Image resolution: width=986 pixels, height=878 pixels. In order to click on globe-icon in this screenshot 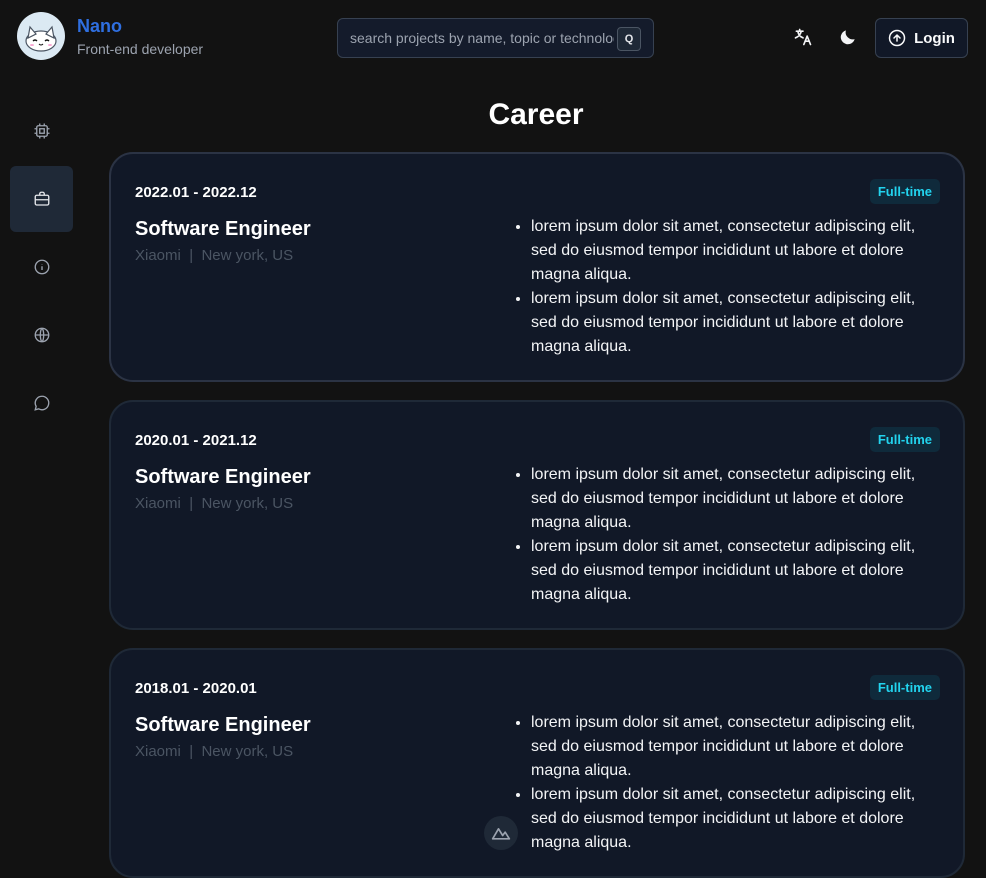, I will do `click(41, 335)`.